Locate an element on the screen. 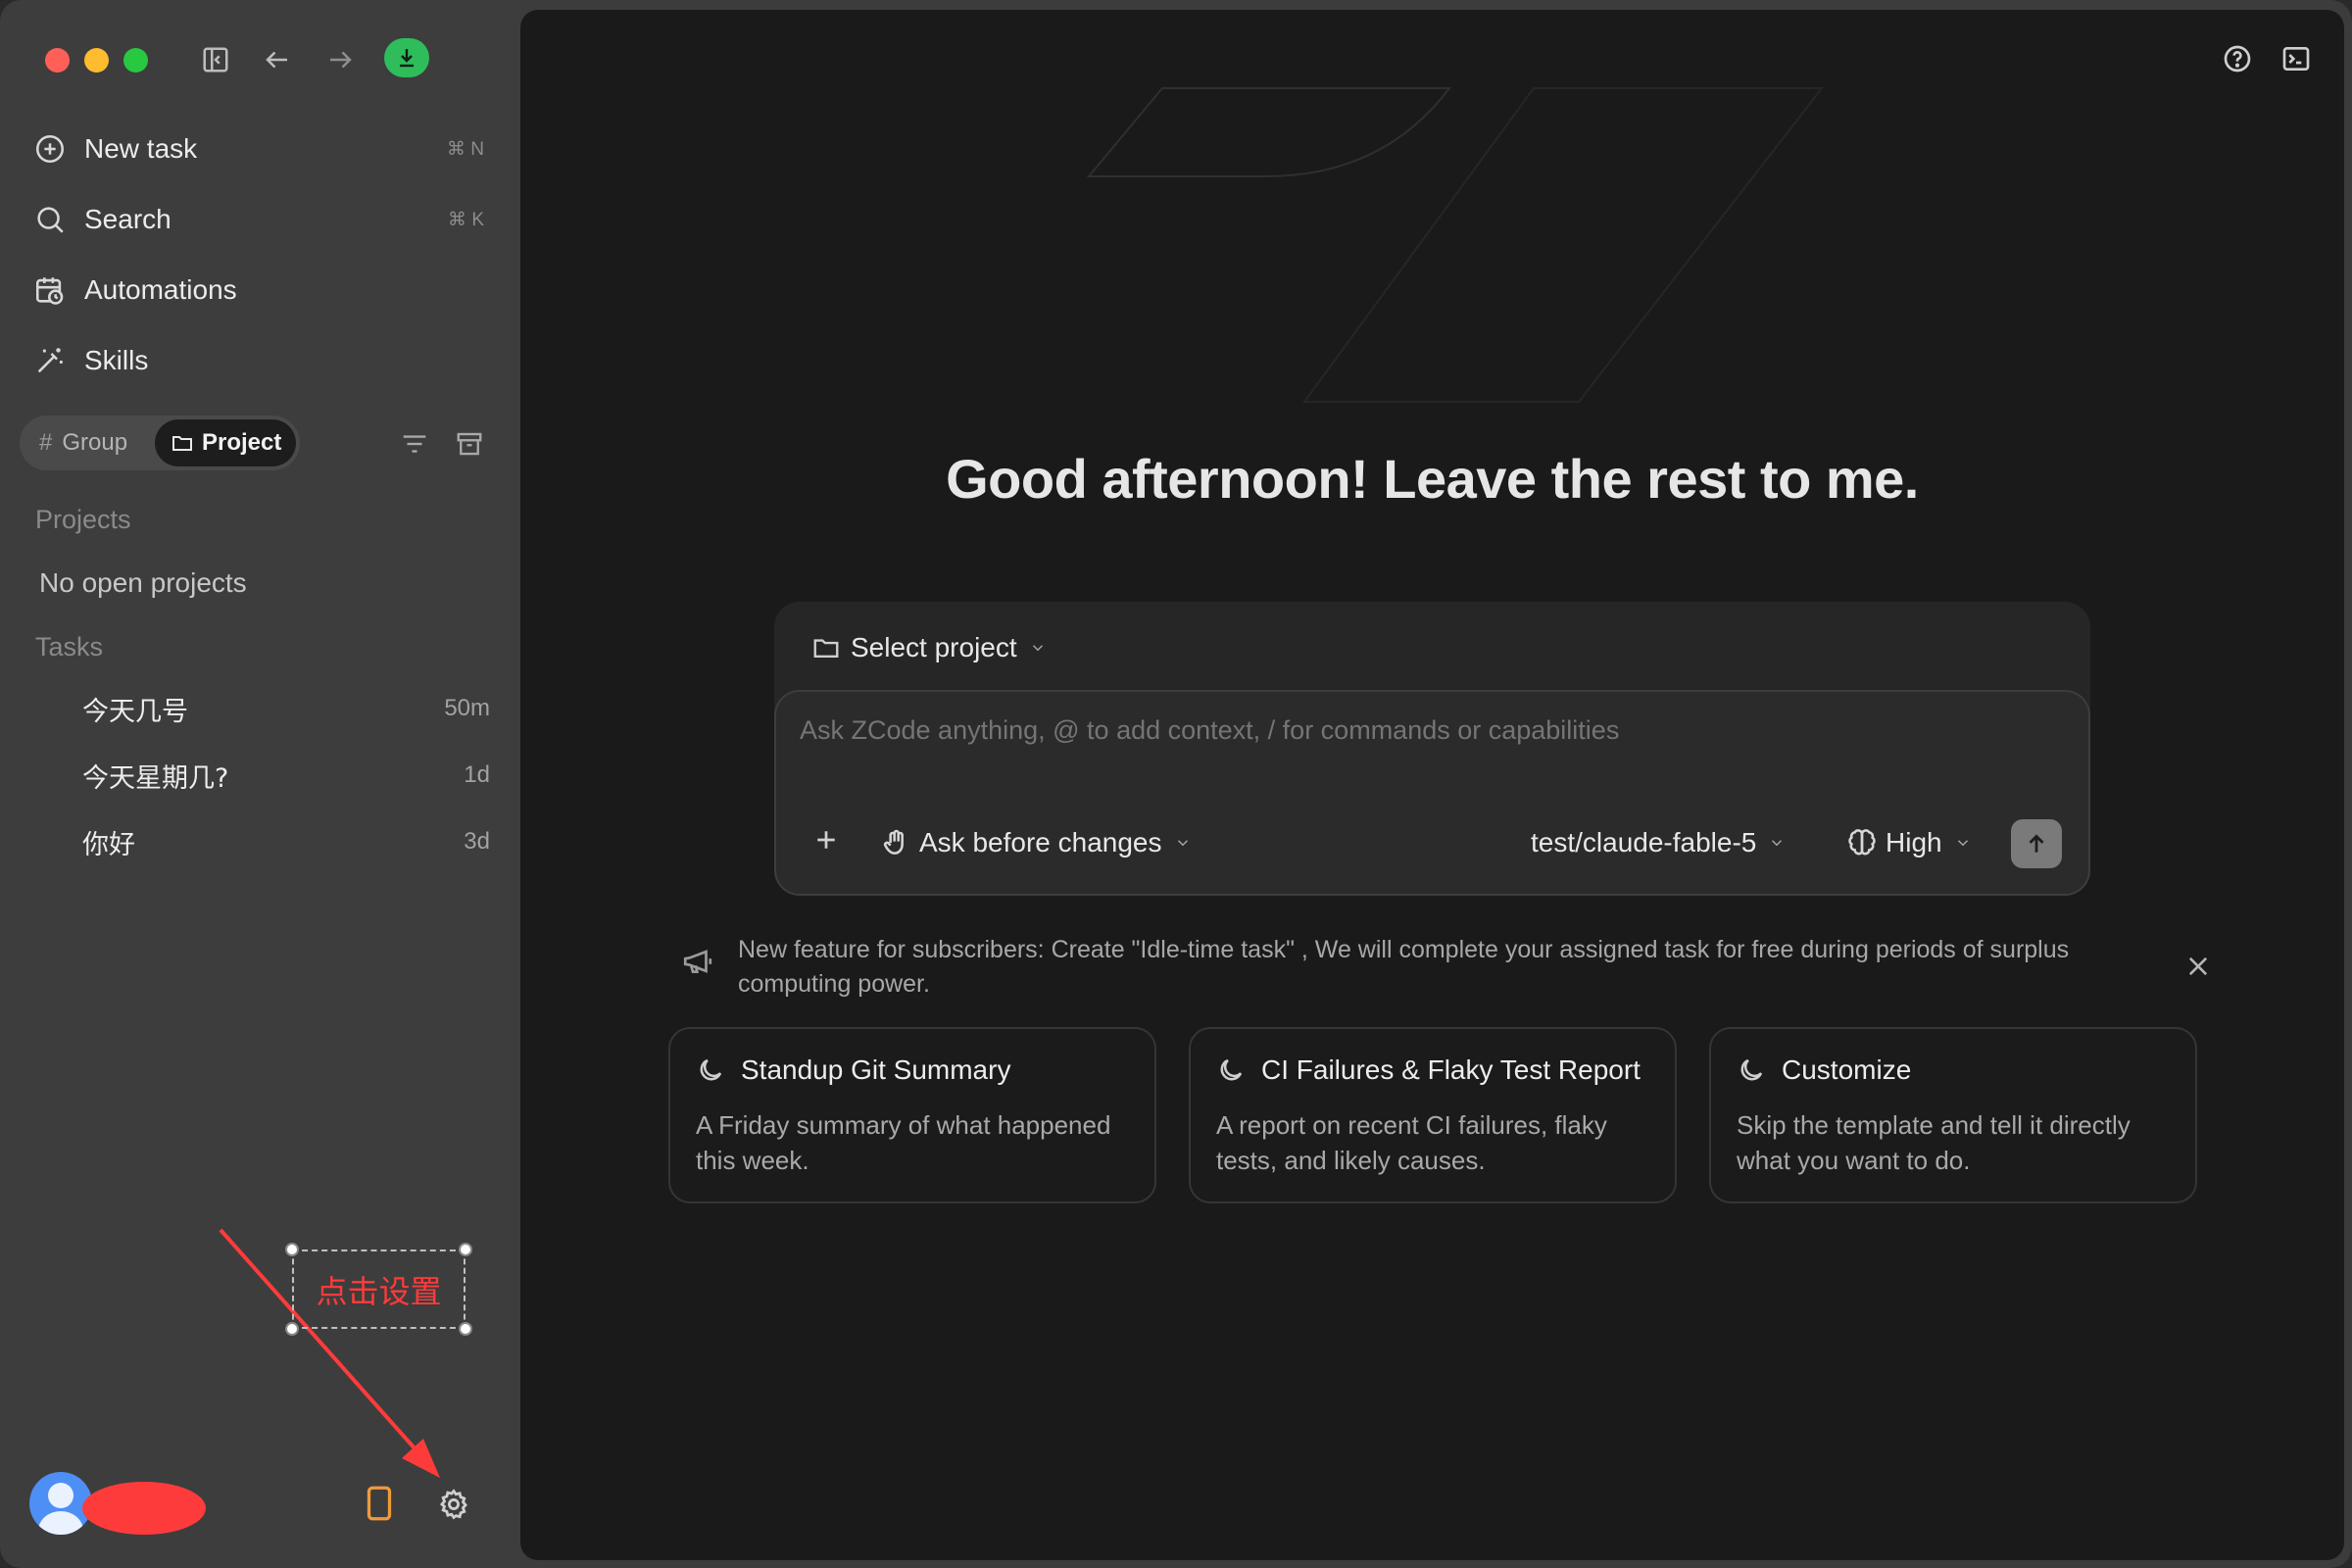  megaphone-icon is located at coordinates (698, 962).